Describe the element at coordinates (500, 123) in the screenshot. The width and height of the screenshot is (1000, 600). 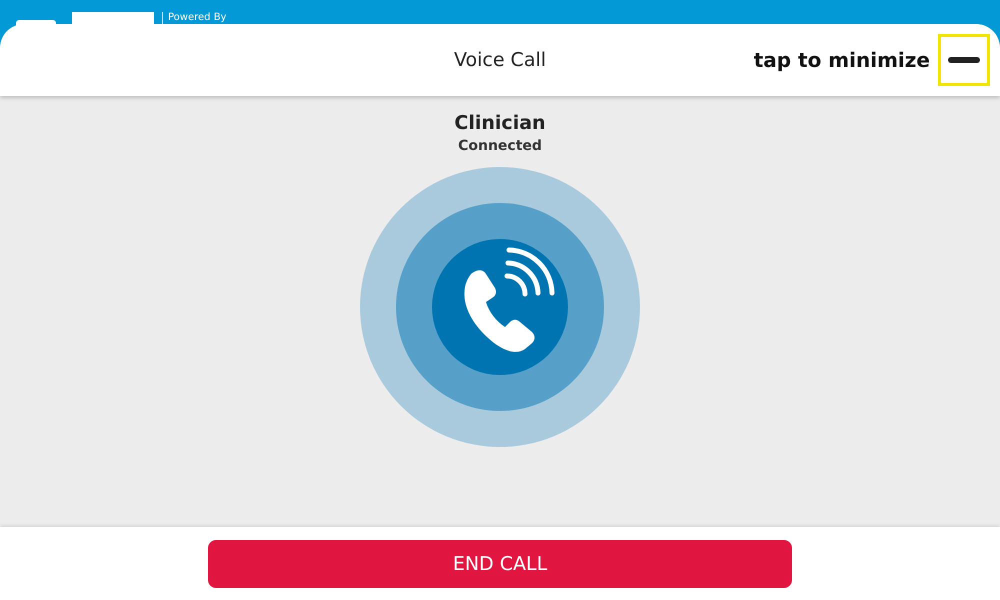
I see `caller-name: Clinician` at that location.